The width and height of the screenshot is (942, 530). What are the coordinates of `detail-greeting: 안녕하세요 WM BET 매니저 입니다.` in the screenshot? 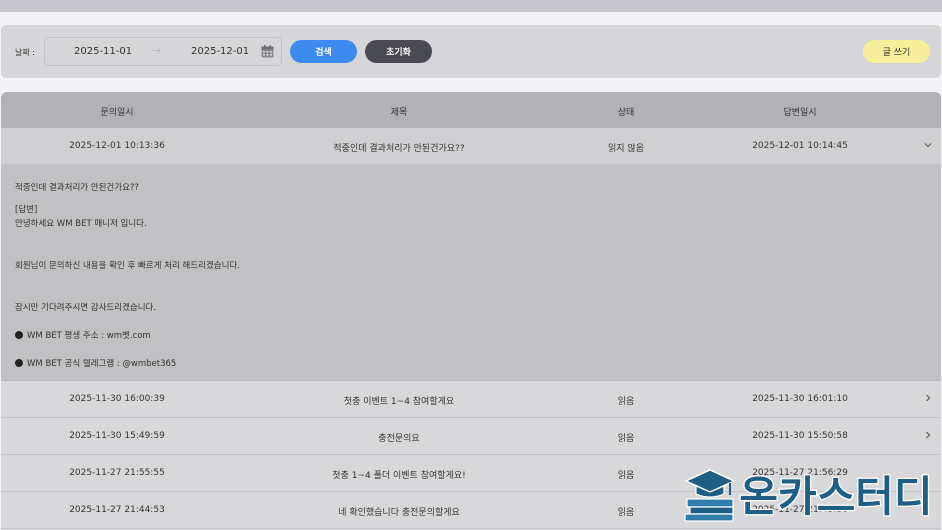 It's located at (81, 224).